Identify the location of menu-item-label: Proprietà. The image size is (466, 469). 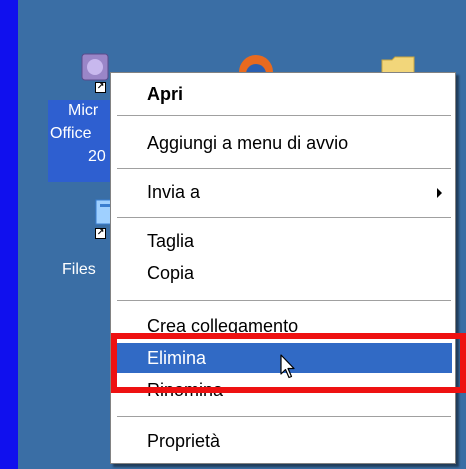
(184, 441).